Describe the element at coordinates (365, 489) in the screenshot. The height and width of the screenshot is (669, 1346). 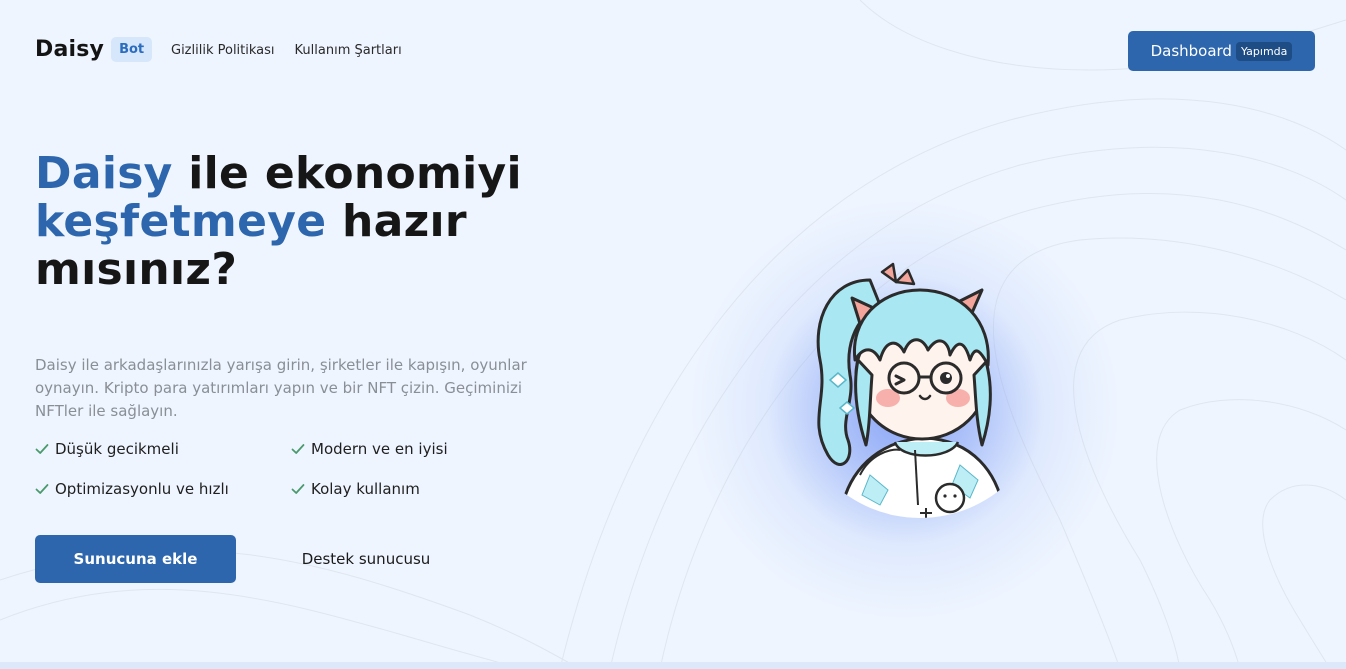
I see `feature-label: Kolay kullanım` at that location.